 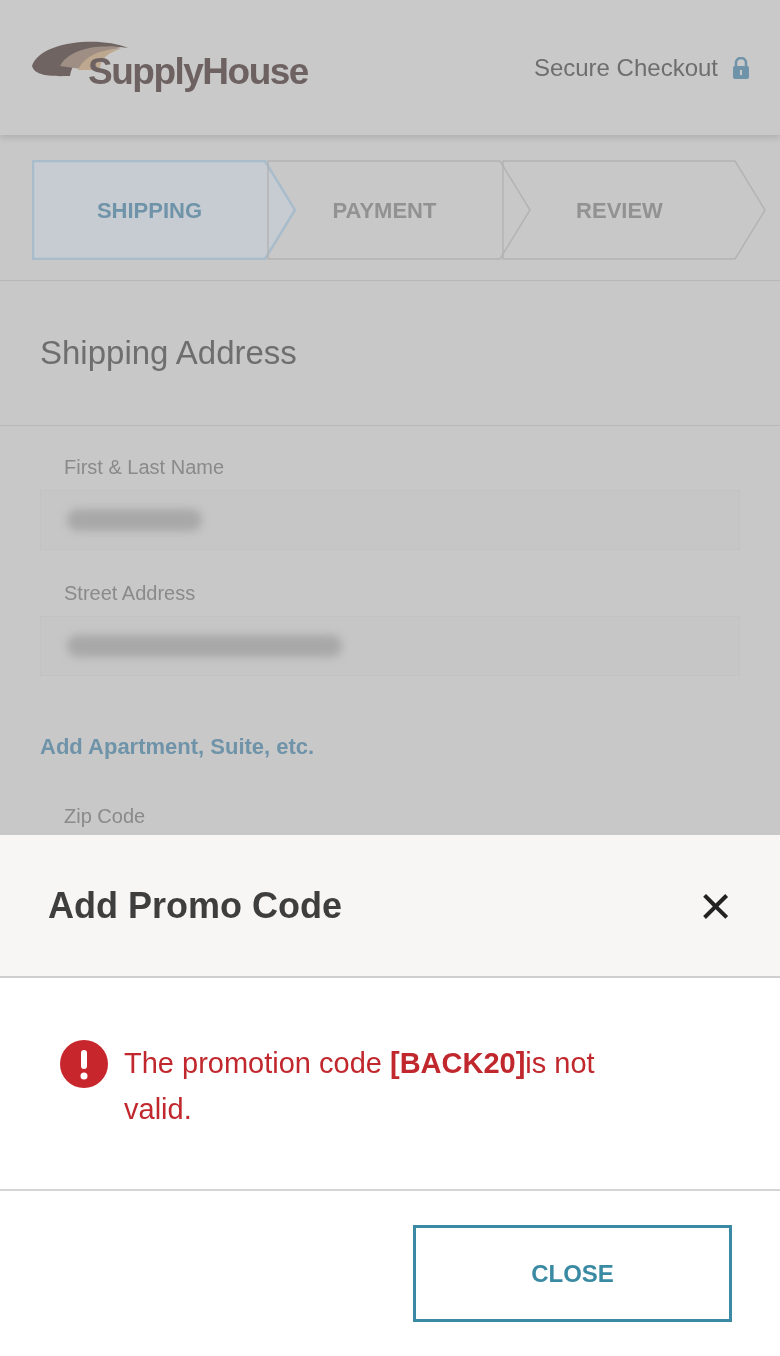 What do you see at coordinates (360, 1086) in the screenshot?
I see `error-message: The promotion code [BACK20]is not valid.` at bounding box center [360, 1086].